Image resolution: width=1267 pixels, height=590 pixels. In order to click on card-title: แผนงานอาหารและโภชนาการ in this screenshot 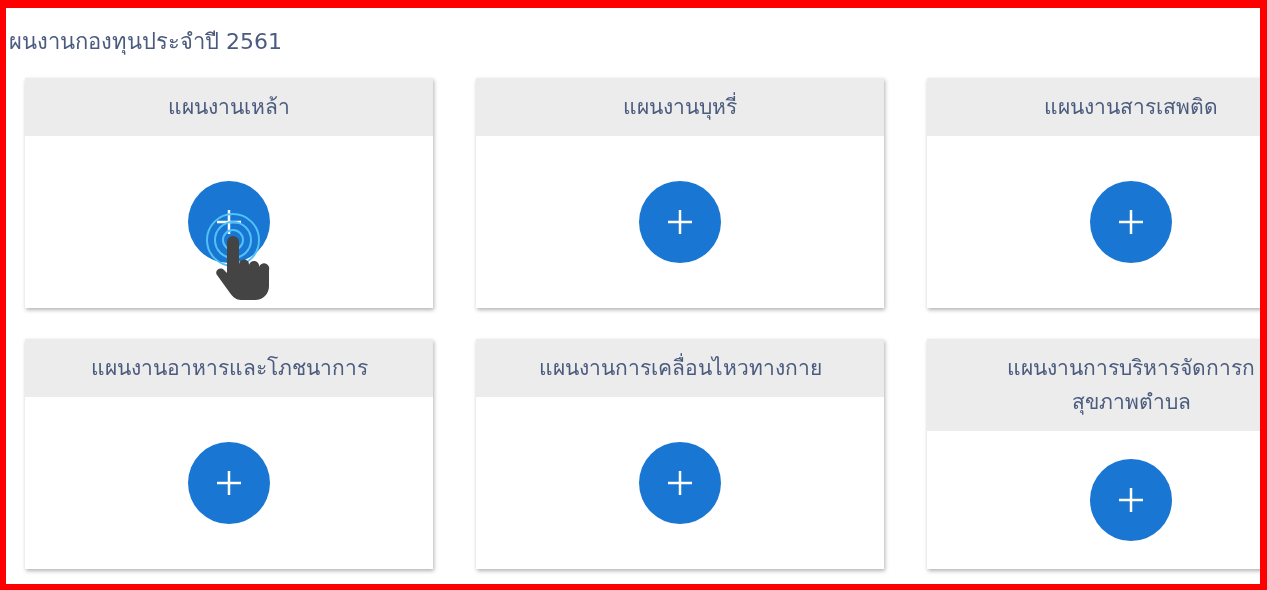, I will do `click(229, 368)`.